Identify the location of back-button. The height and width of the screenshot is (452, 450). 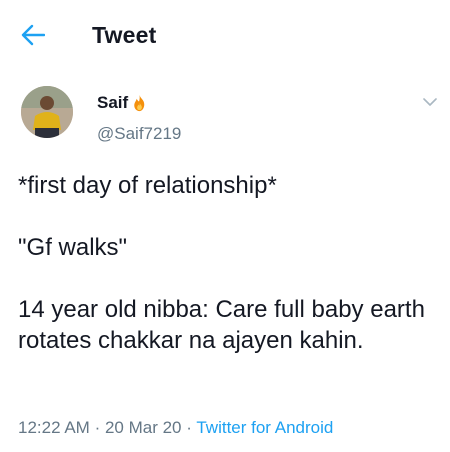
(33, 35).